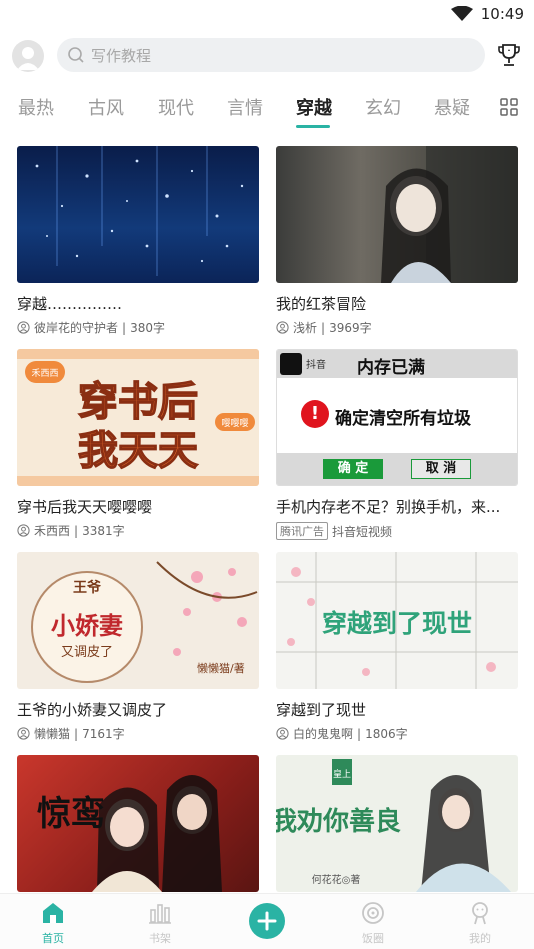 The width and height of the screenshot is (534, 949). I want to click on circle-icon, so click(373, 913).